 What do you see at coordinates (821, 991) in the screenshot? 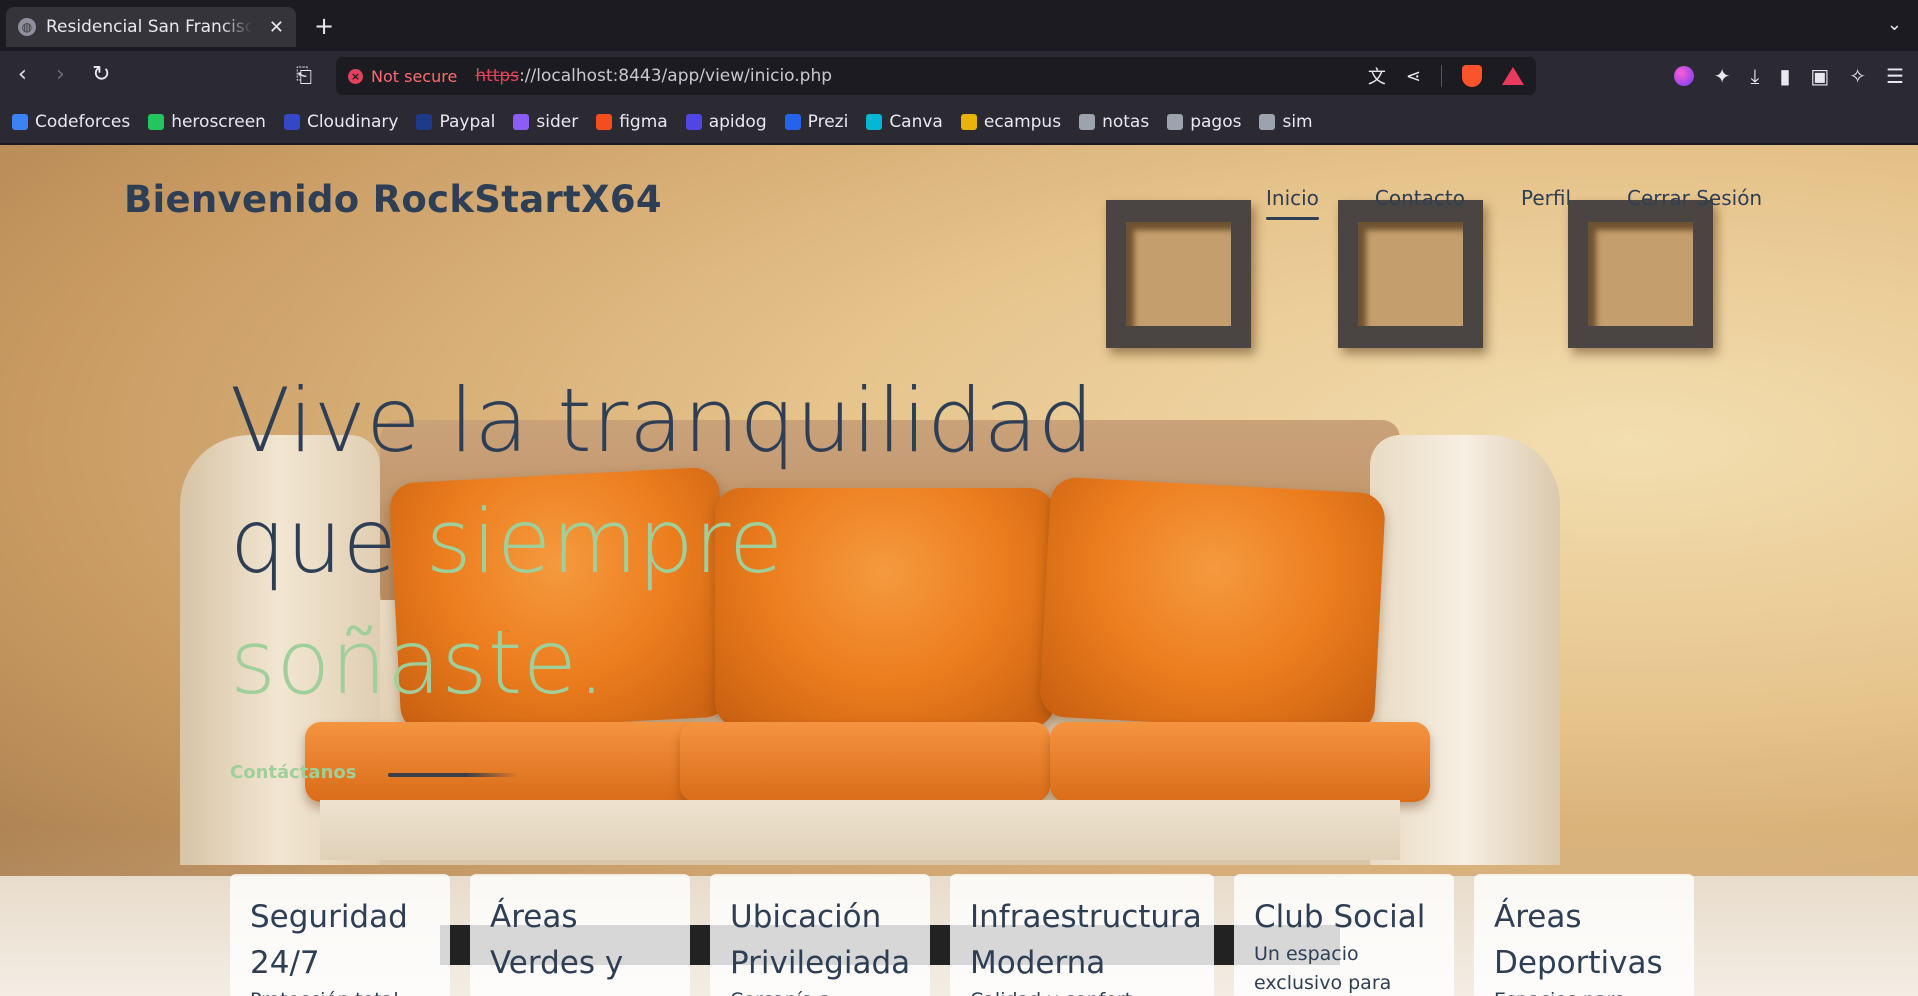
I see `feature-card-text: Cercanía a` at bounding box center [821, 991].